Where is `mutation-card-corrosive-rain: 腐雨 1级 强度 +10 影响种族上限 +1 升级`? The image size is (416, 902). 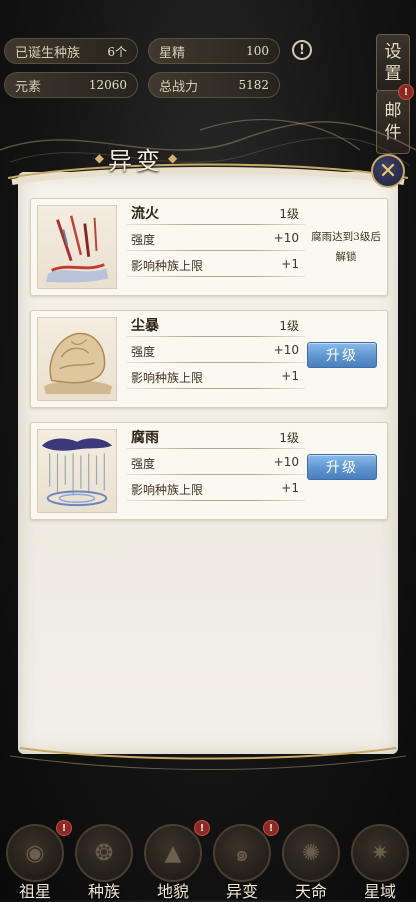 mutation-card-corrosive-rain: 腐雨 1级 强度 +10 影响种族上限 +1 升级 is located at coordinates (209, 471).